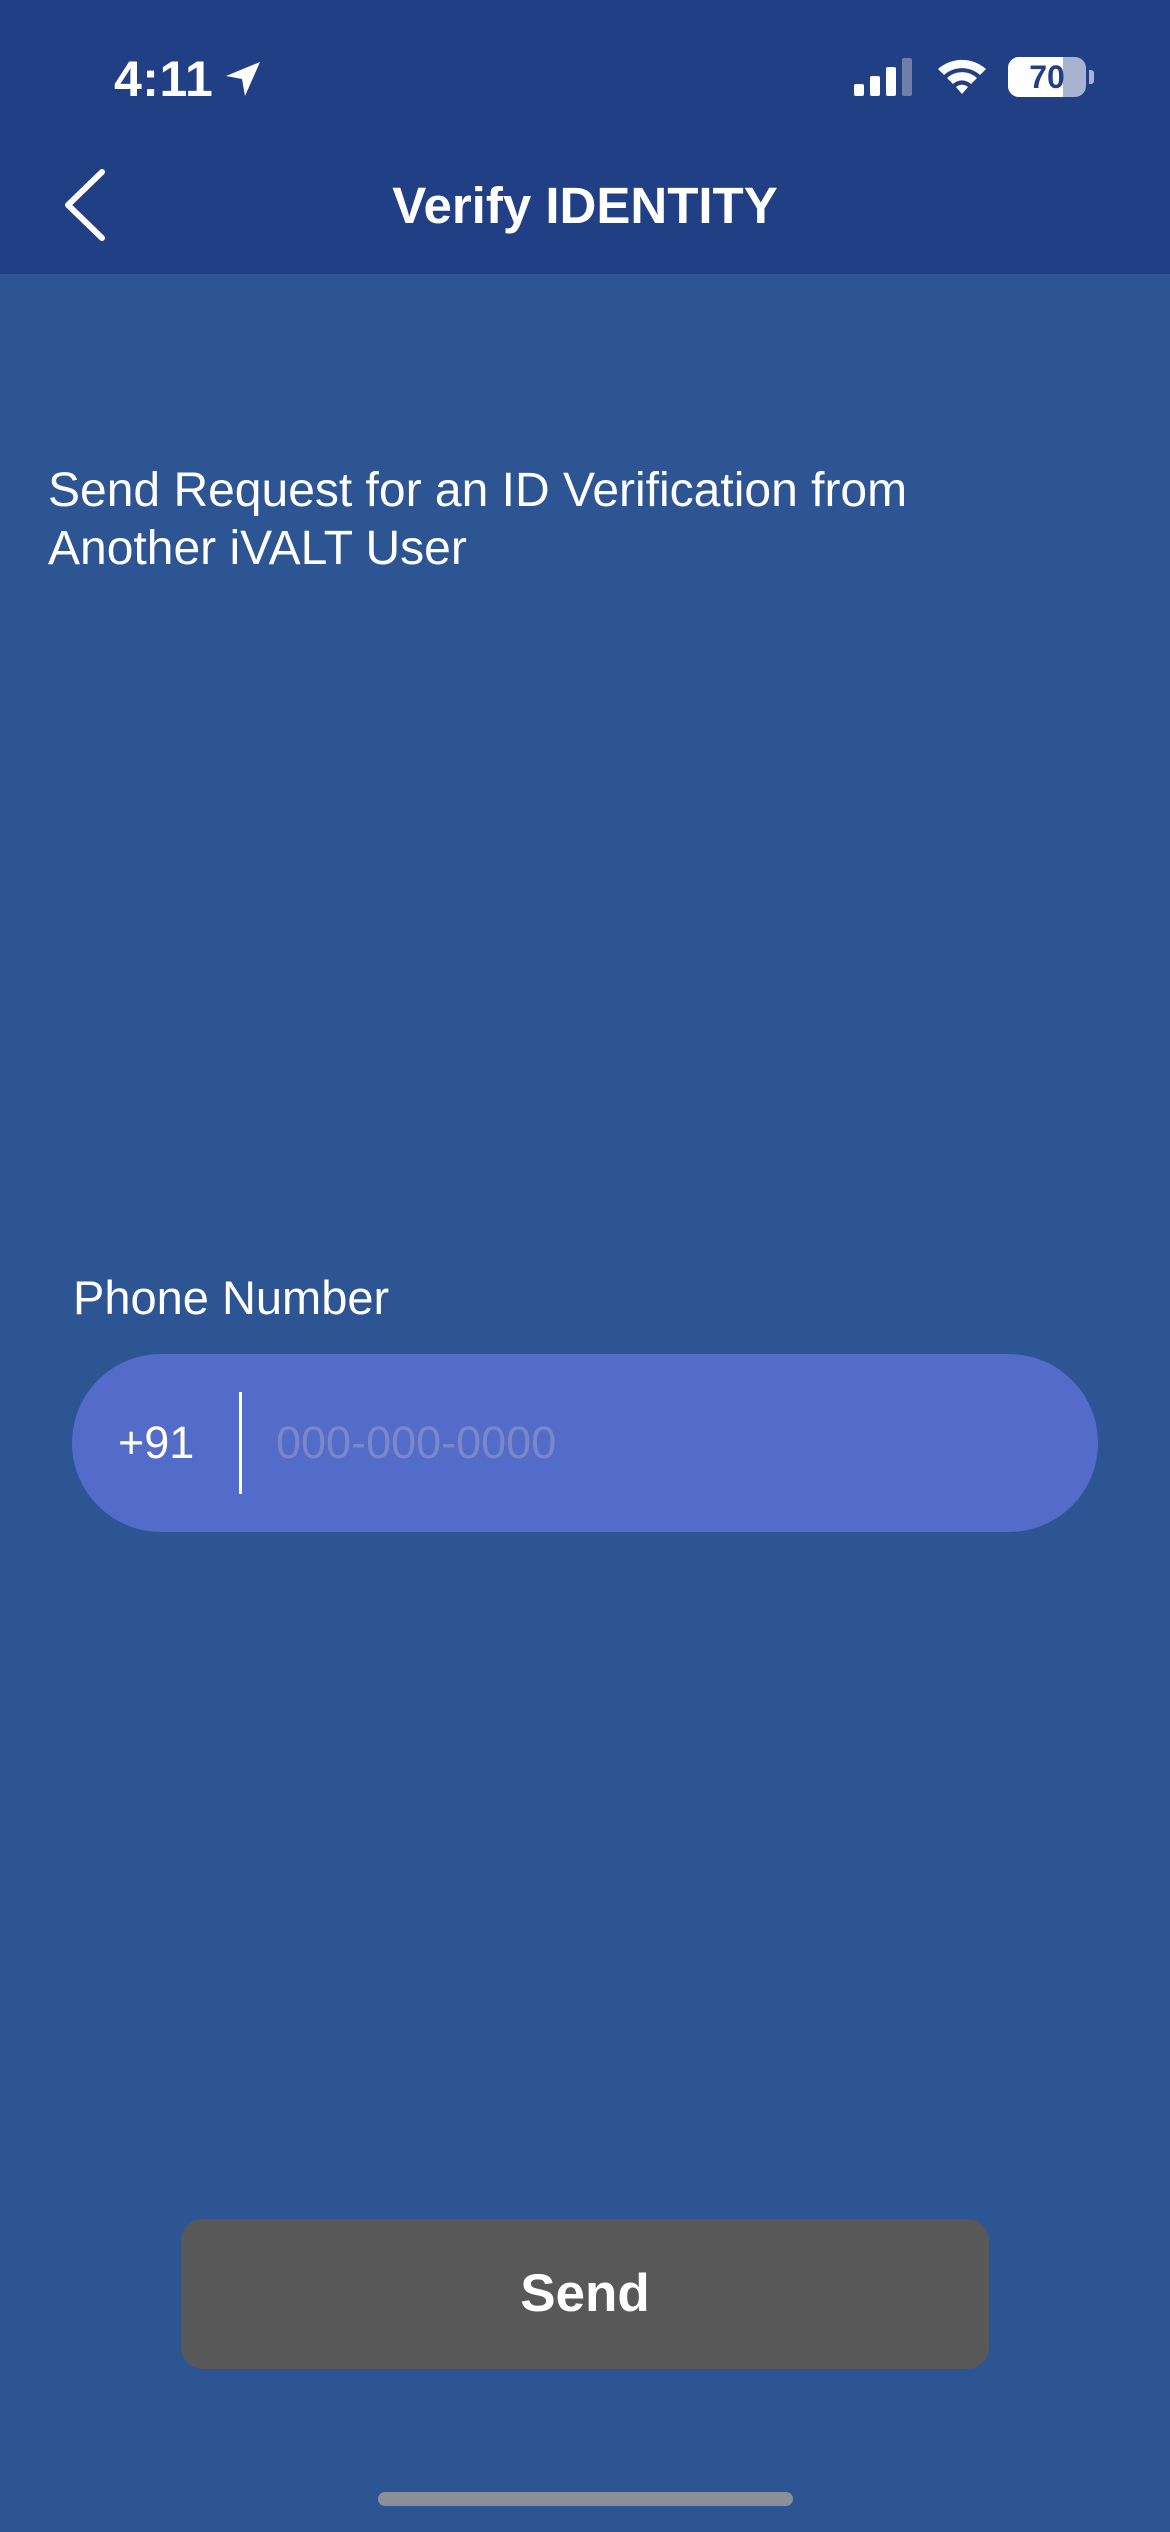  I want to click on status-time: 4:11, so click(164, 79).